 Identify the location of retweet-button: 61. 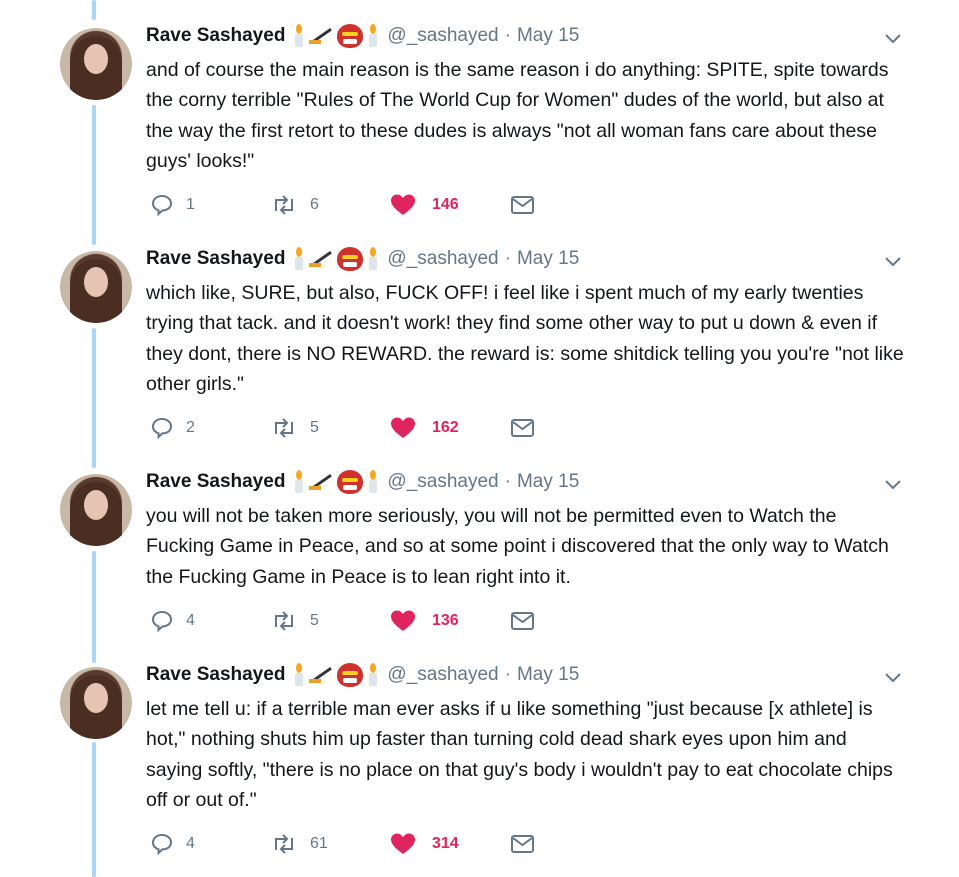
(299, 844).